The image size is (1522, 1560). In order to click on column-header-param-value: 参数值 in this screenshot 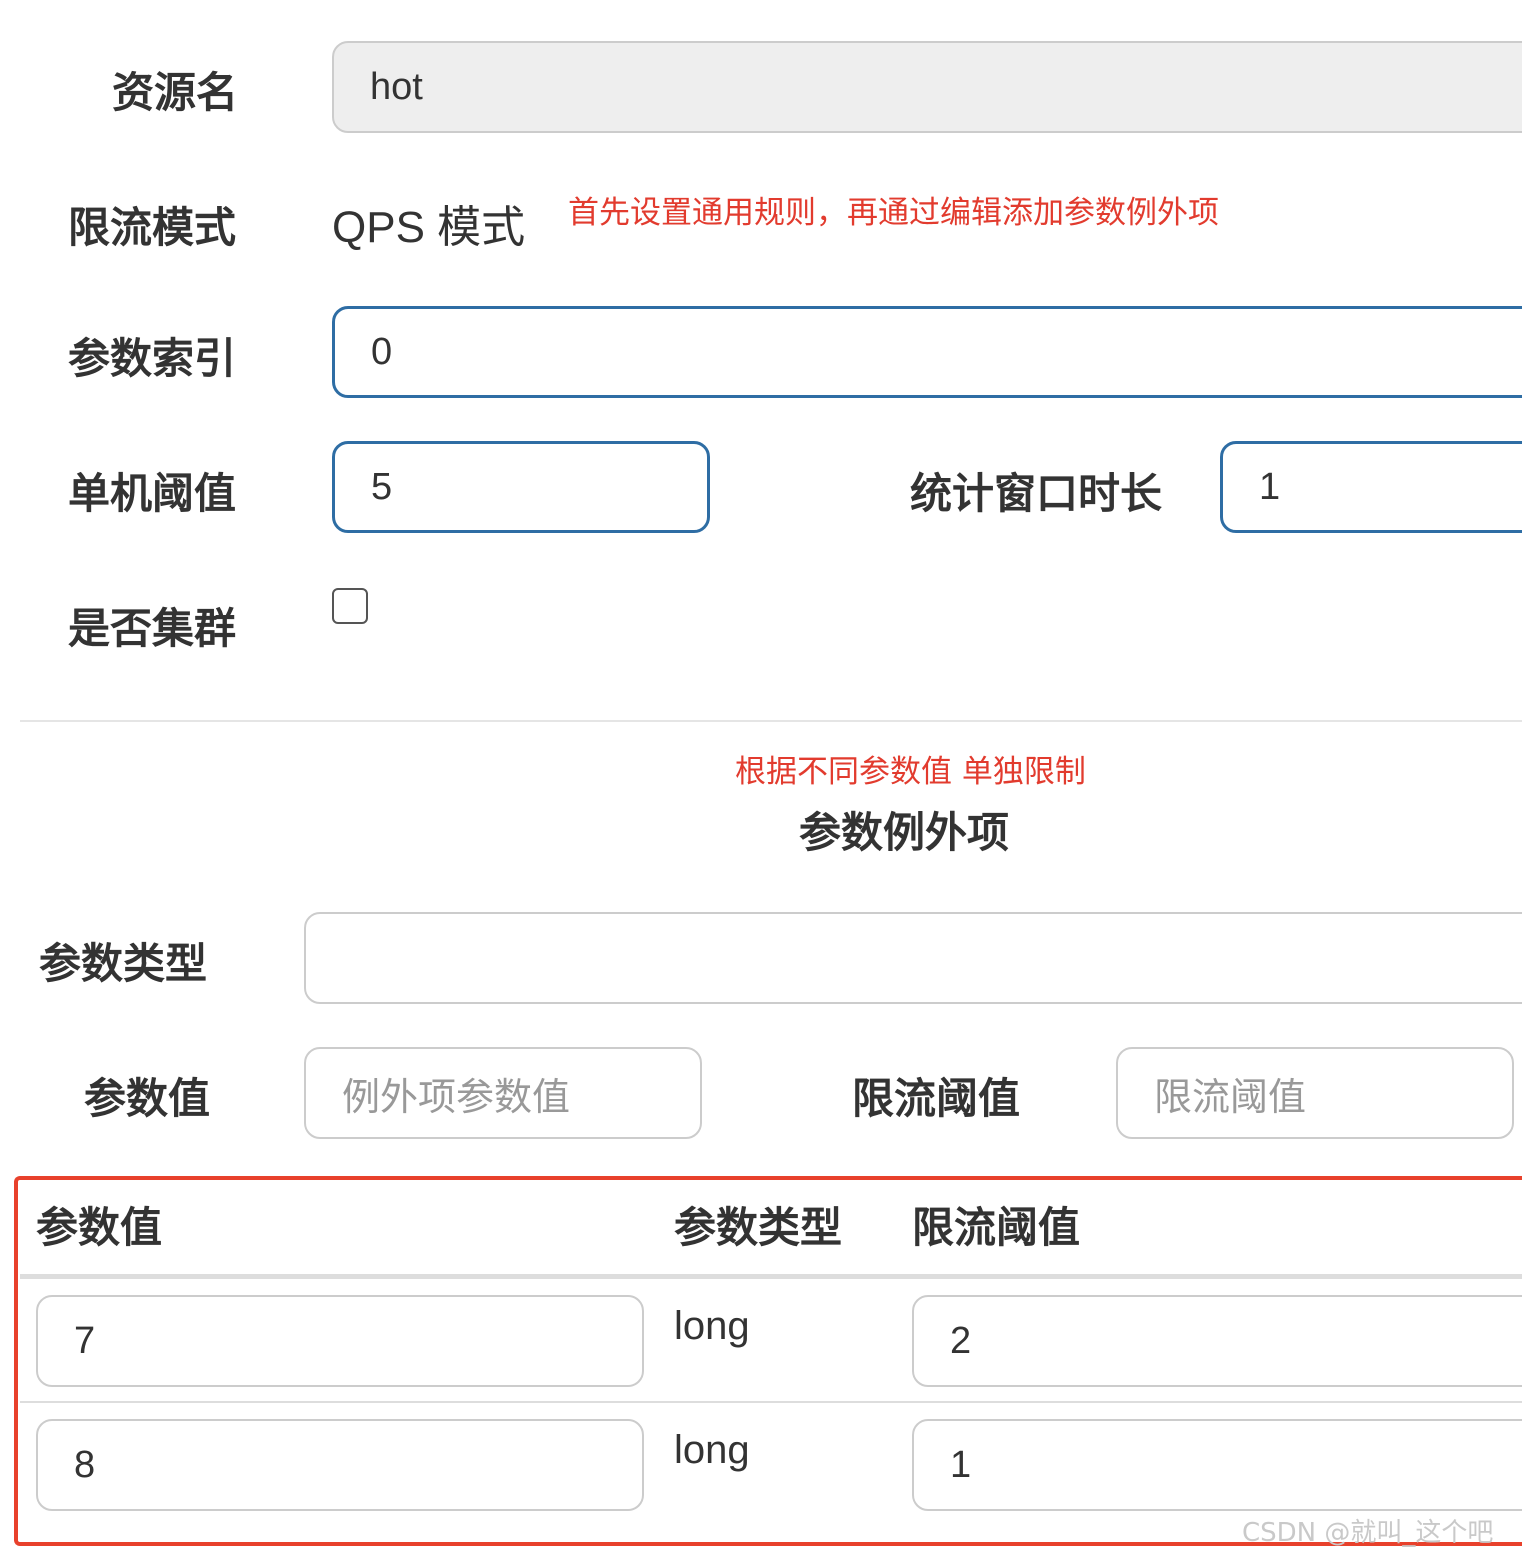, I will do `click(99, 1227)`.